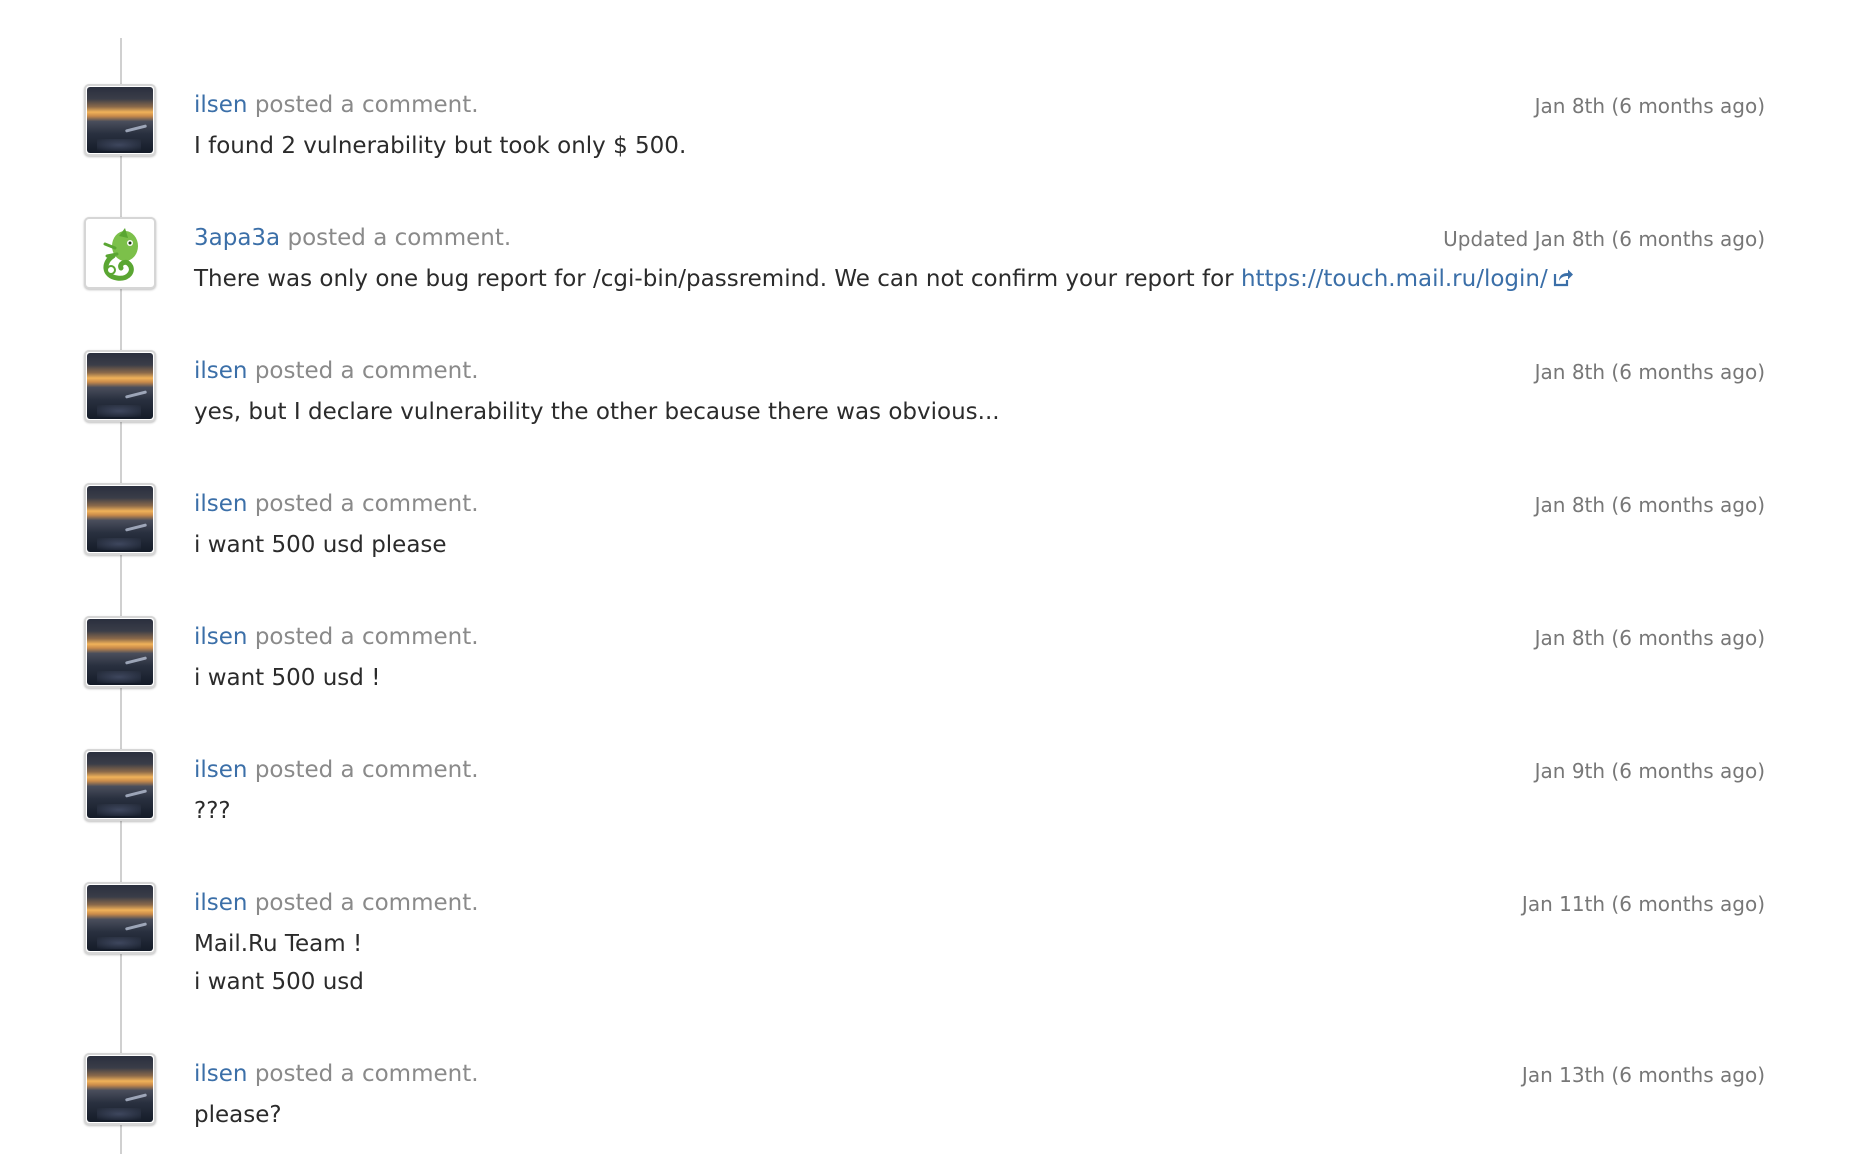  I want to click on comment-text: i want 500 usd please, so click(320, 545).